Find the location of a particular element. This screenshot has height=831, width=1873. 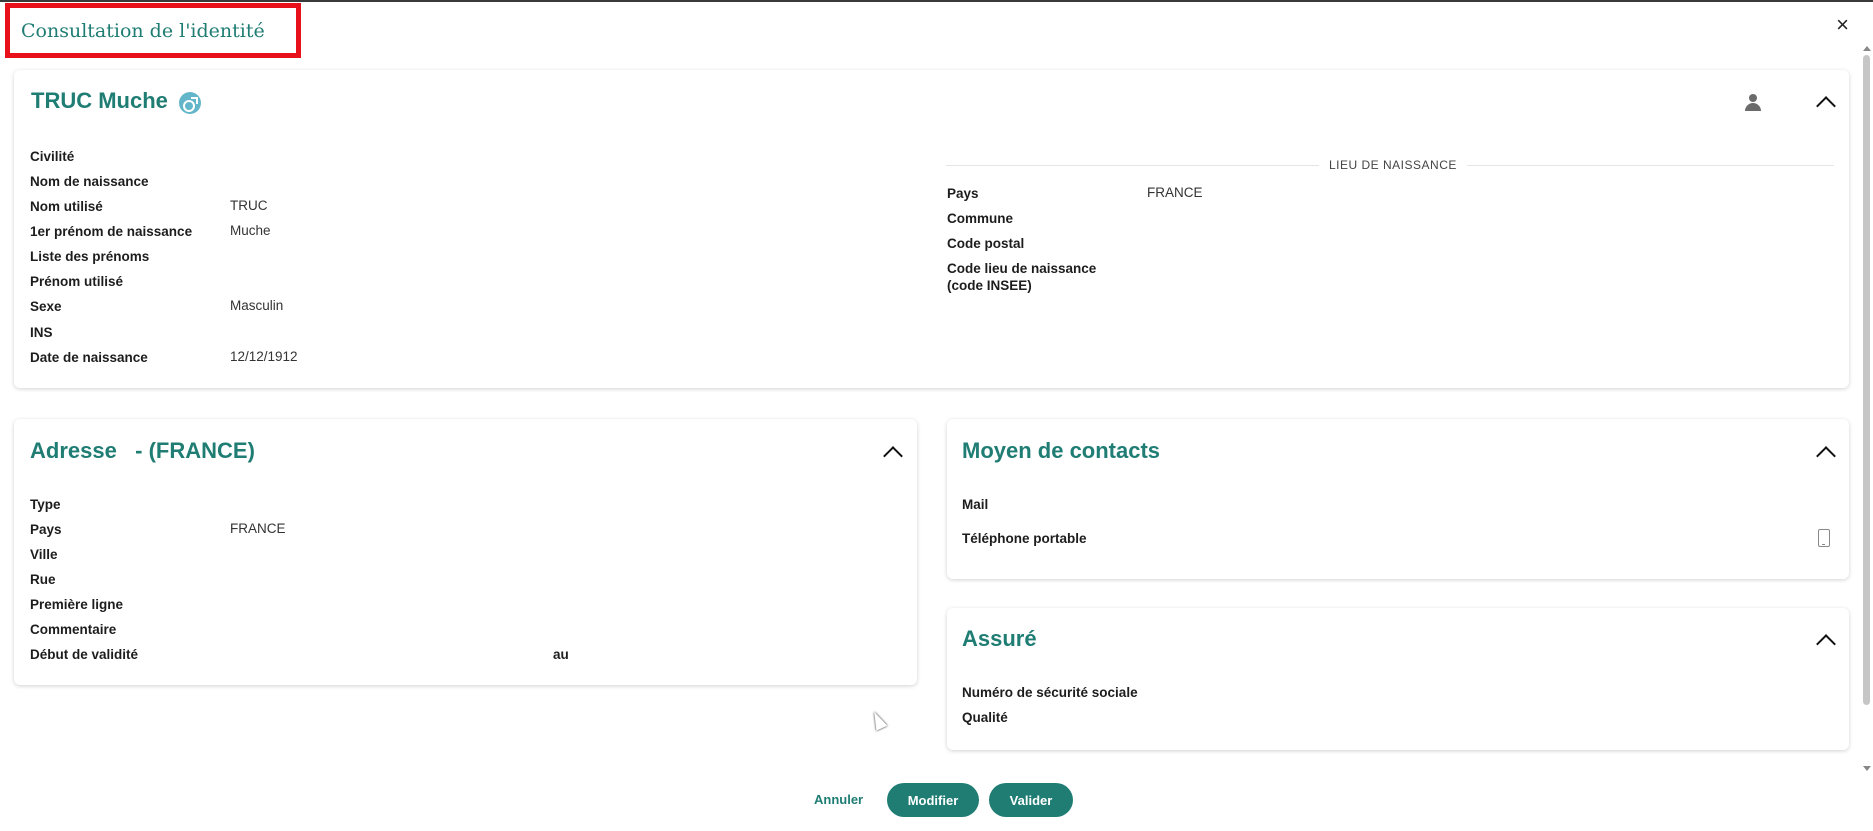

field-value-pays-naissance: FRANCE is located at coordinates (1175, 192).